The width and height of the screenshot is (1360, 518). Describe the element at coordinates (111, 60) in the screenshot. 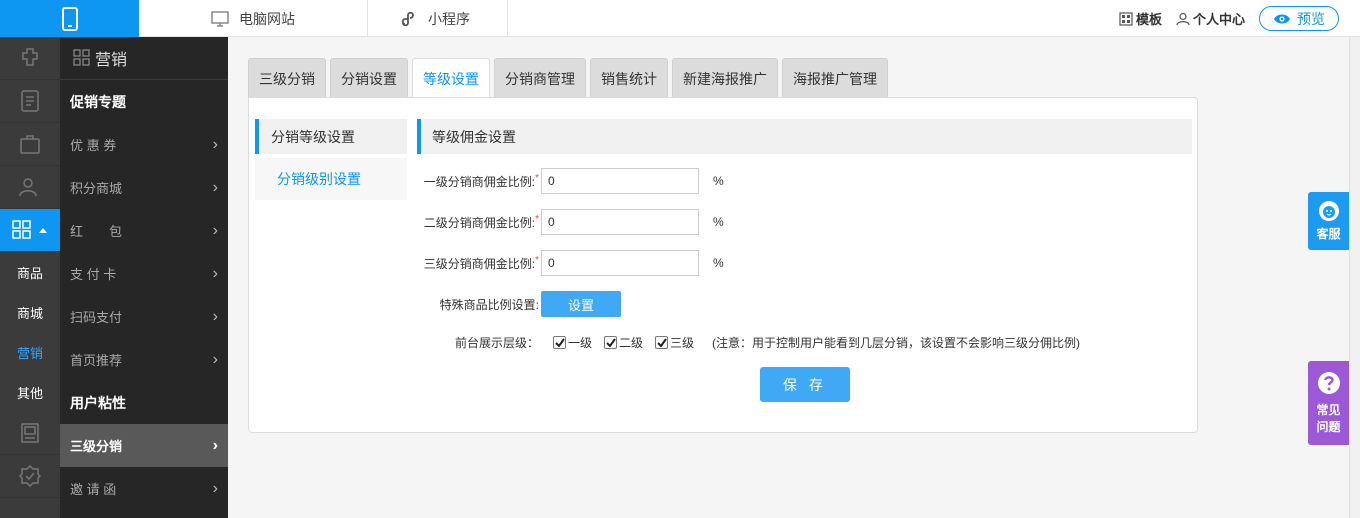

I see `menu-header-label: 营销` at that location.